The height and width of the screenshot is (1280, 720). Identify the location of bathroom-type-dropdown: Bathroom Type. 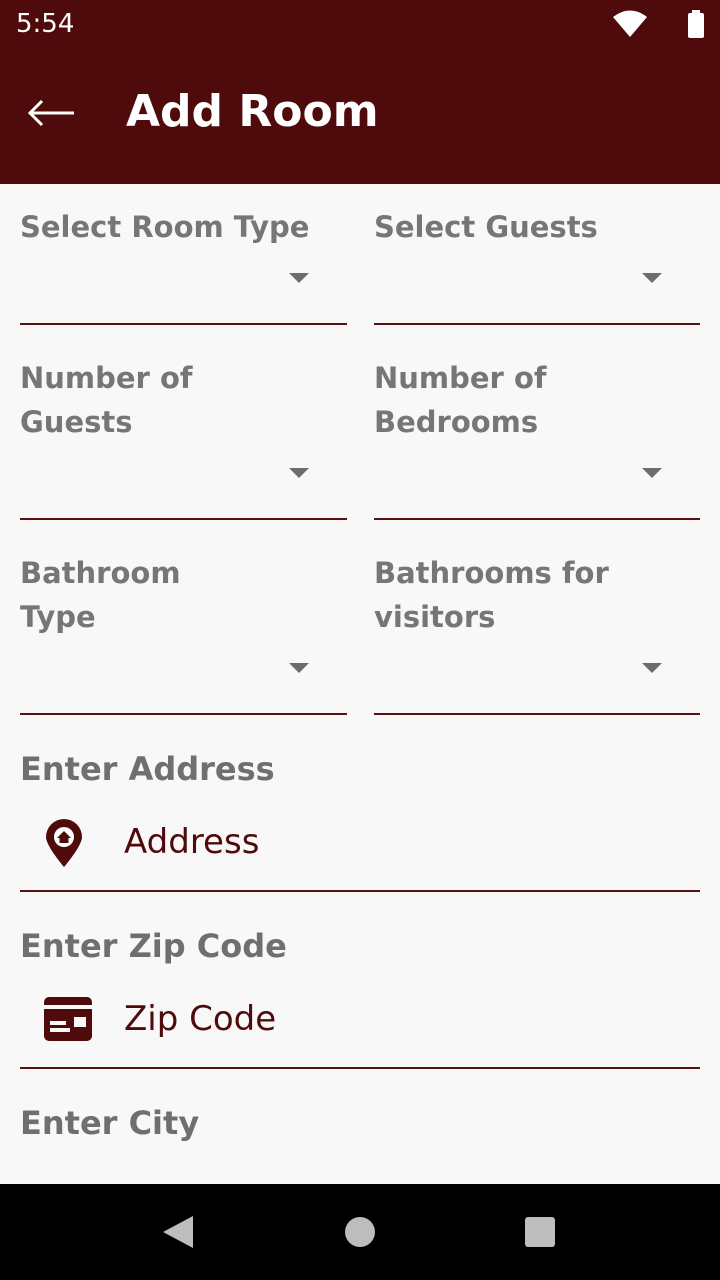
(183, 617).